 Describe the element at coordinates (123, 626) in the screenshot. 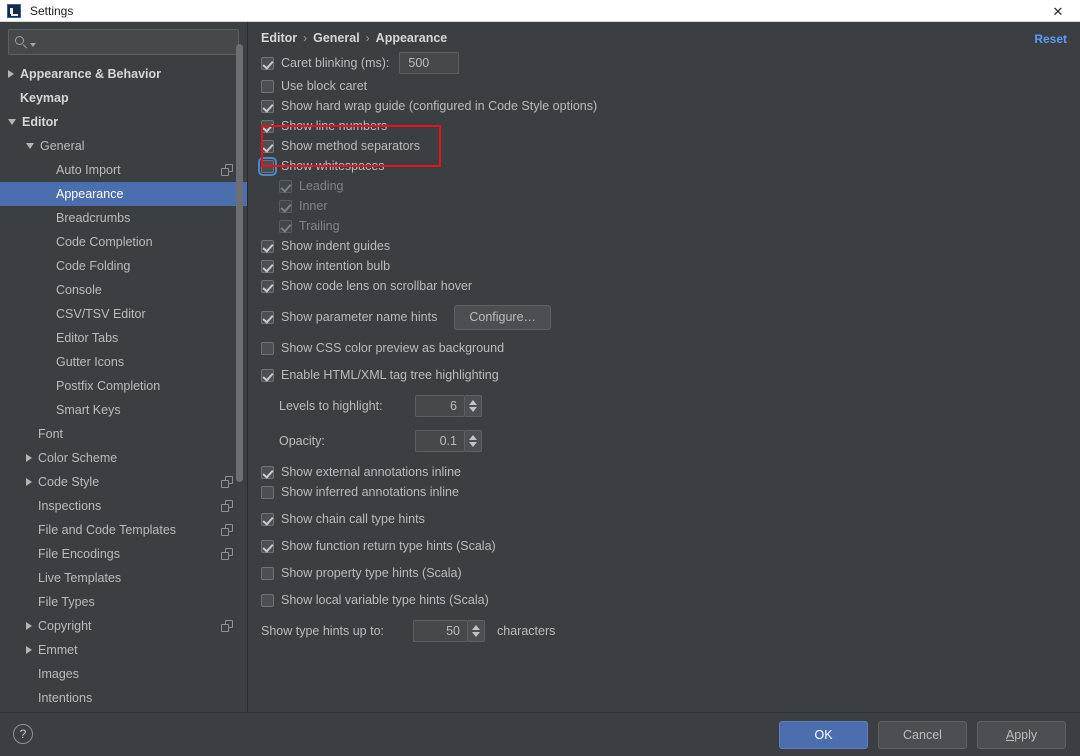

I see `sidebar-item-copyright: Copyright` at that location.